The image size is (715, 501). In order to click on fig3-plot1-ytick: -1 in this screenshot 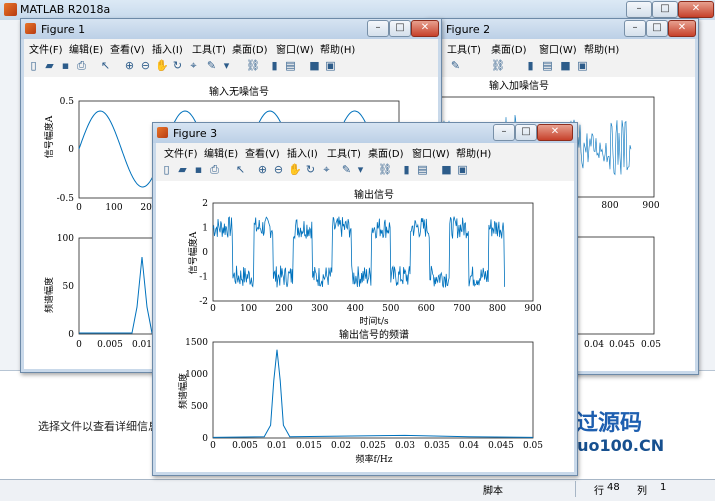, I will do `click(203, 278)`.